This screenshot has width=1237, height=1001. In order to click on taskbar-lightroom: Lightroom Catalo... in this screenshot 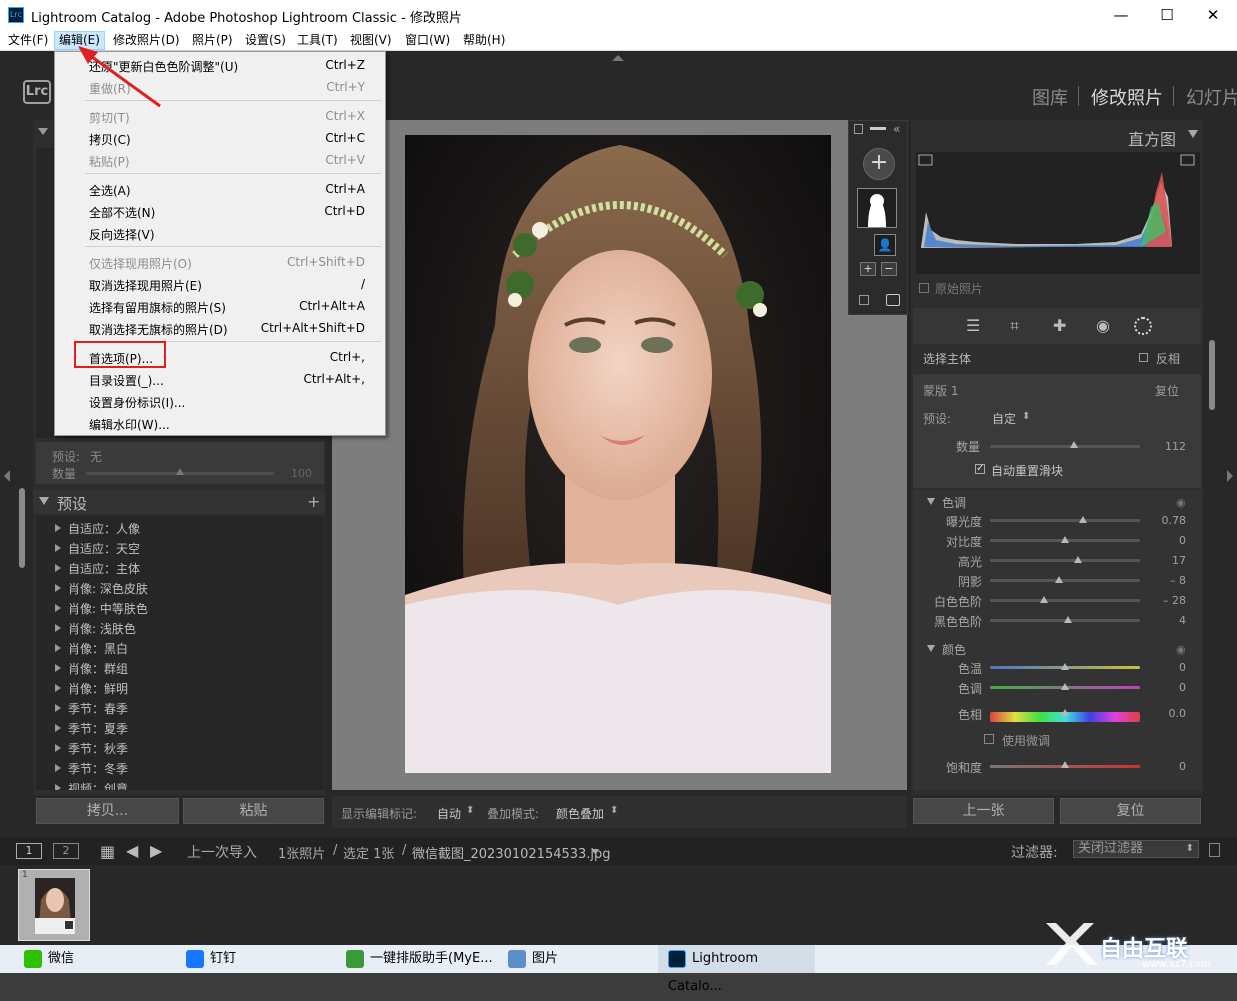, I will do `click(736, 969)`.